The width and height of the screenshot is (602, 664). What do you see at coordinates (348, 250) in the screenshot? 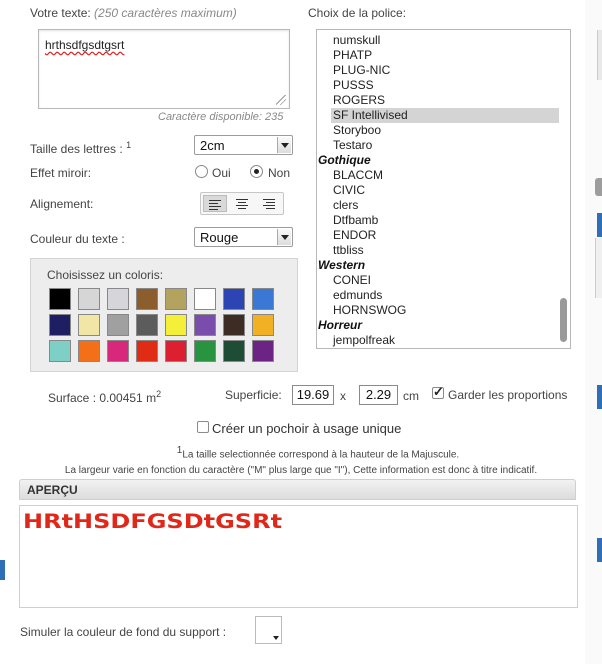
I see `font-option: ttbliss` at bounding box center [348, 250].